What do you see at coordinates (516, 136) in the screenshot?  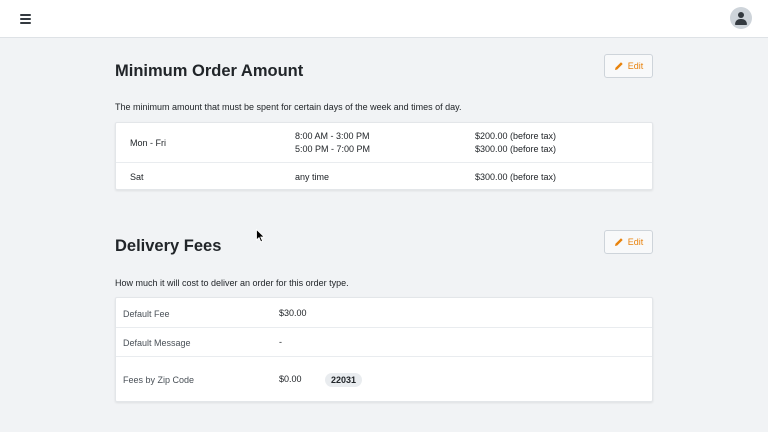 I see `amount-cell: $200.00 (before tax)` at bounding box center [516, 136].